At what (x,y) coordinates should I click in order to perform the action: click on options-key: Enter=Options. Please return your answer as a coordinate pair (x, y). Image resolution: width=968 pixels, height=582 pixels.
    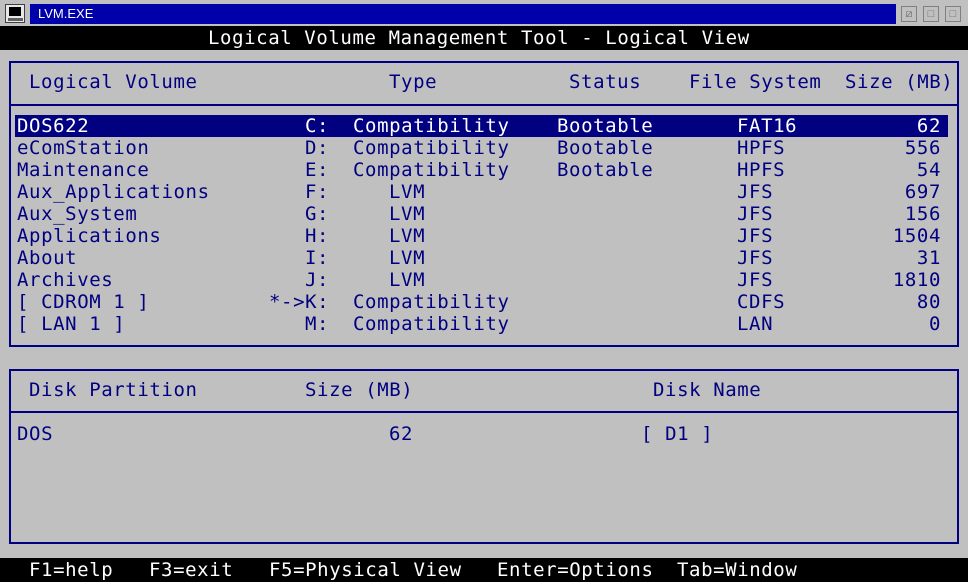
    Looking at the image, I should click on (575, 570).